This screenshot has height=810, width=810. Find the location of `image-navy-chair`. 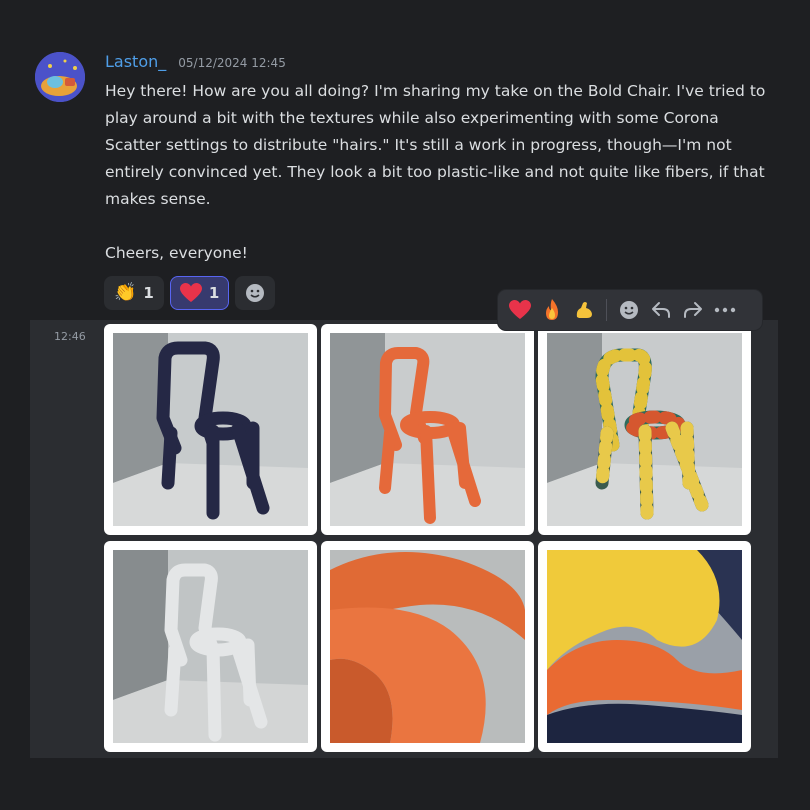

image-navy-chair is located at coordinates (210, 429).